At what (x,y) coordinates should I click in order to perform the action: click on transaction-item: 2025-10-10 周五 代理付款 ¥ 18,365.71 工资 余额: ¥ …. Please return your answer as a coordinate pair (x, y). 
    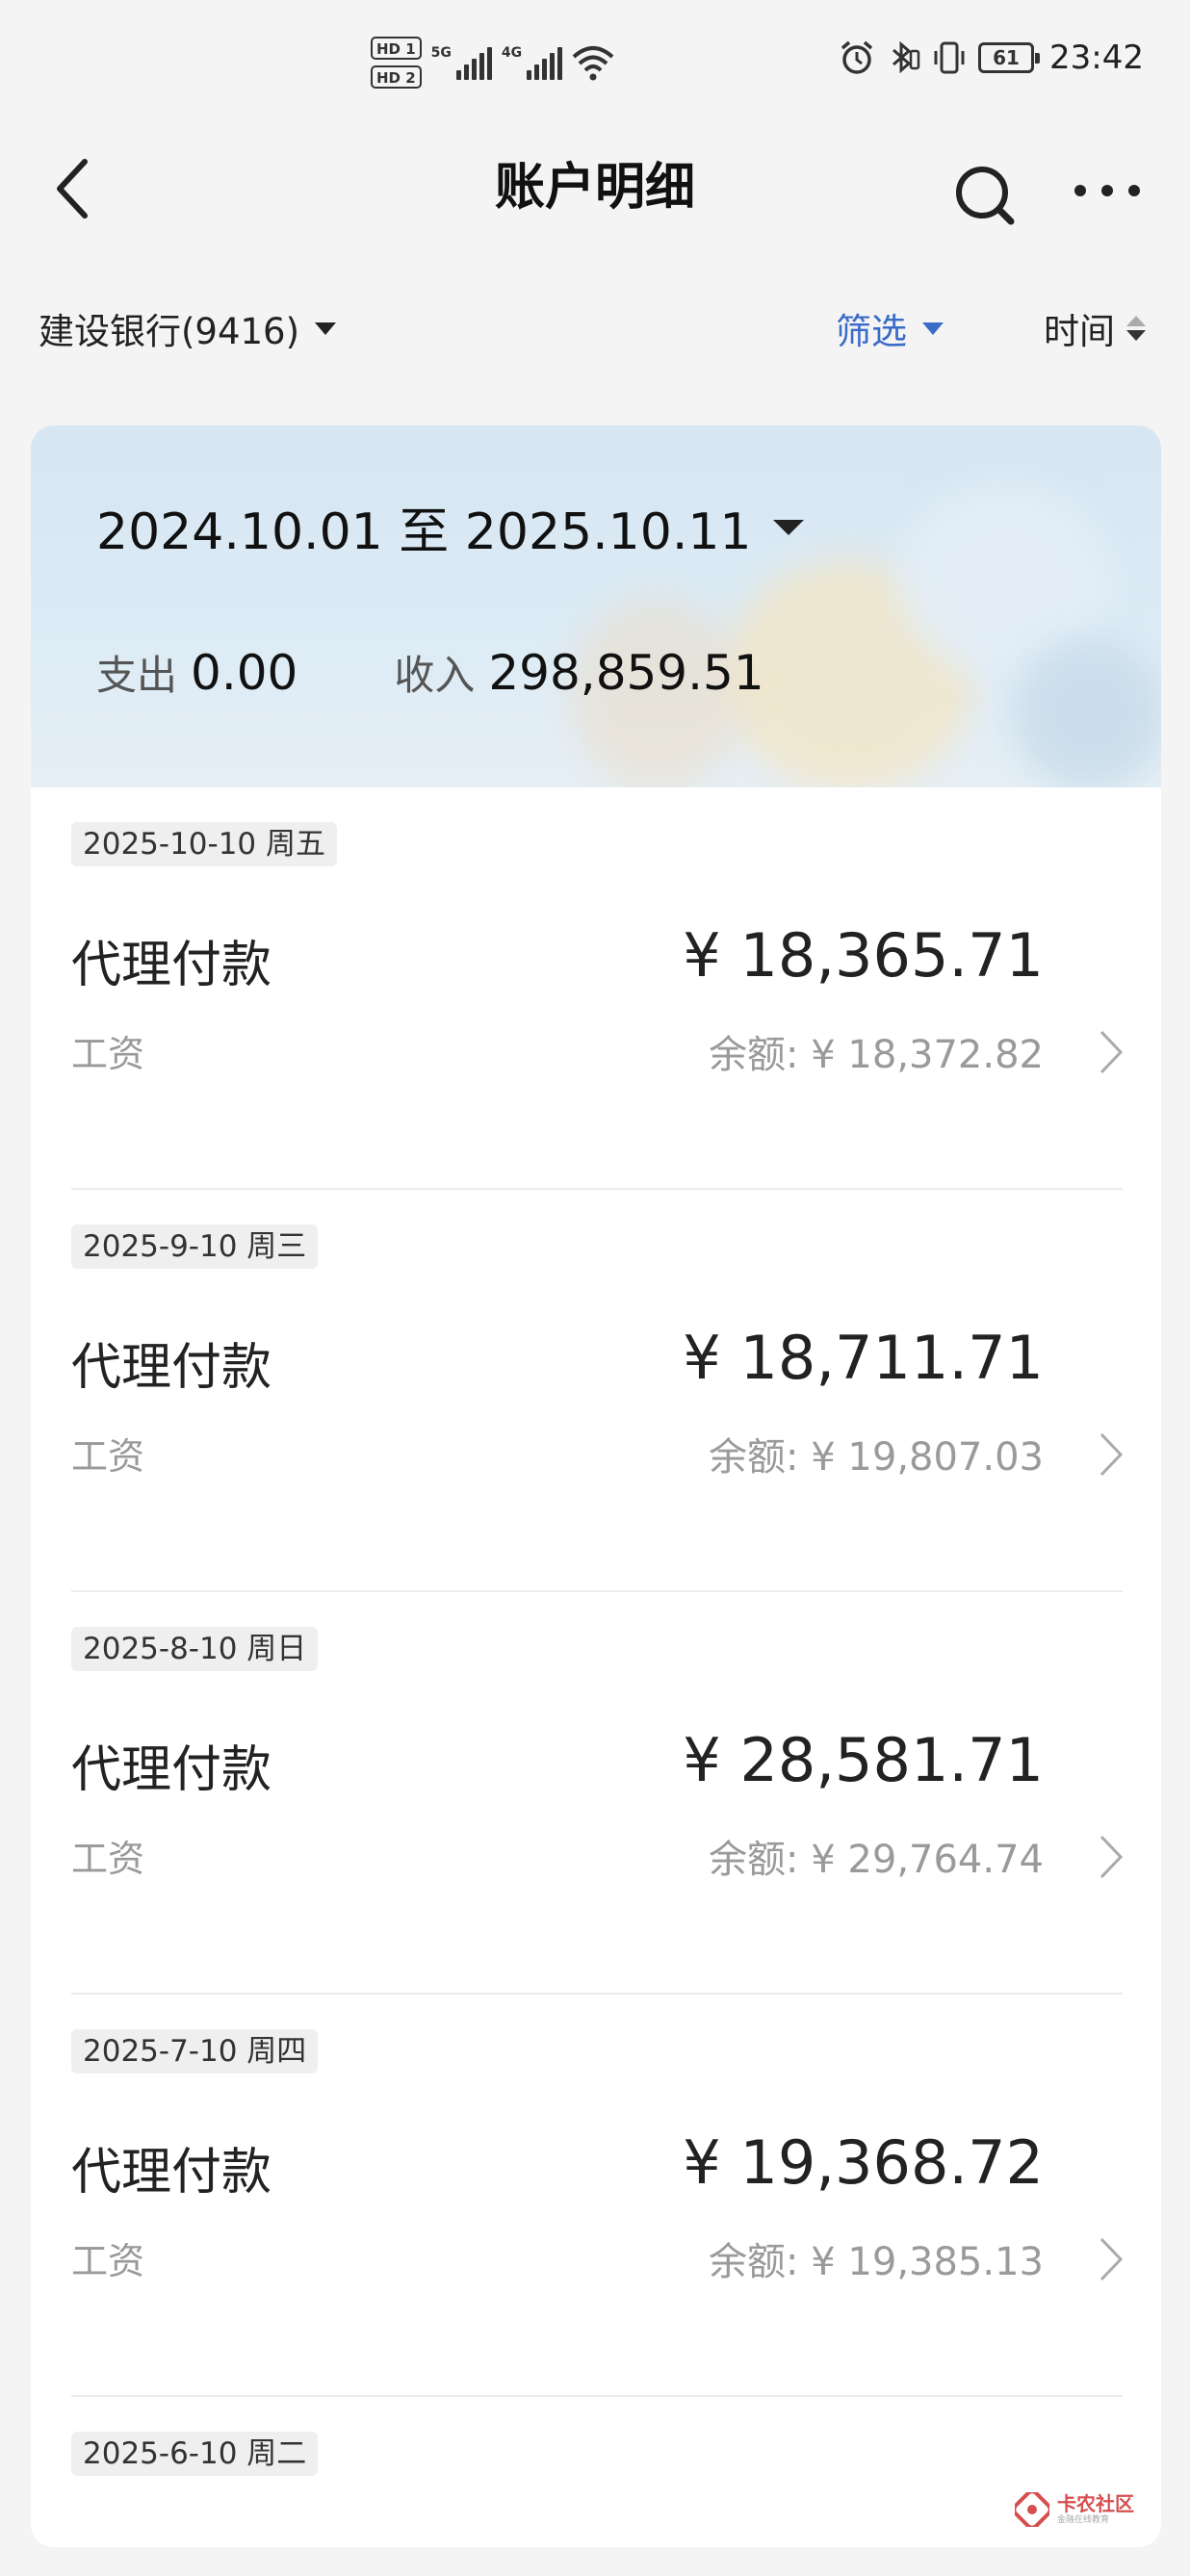
    Looking at the image, I should click on (596, 988).